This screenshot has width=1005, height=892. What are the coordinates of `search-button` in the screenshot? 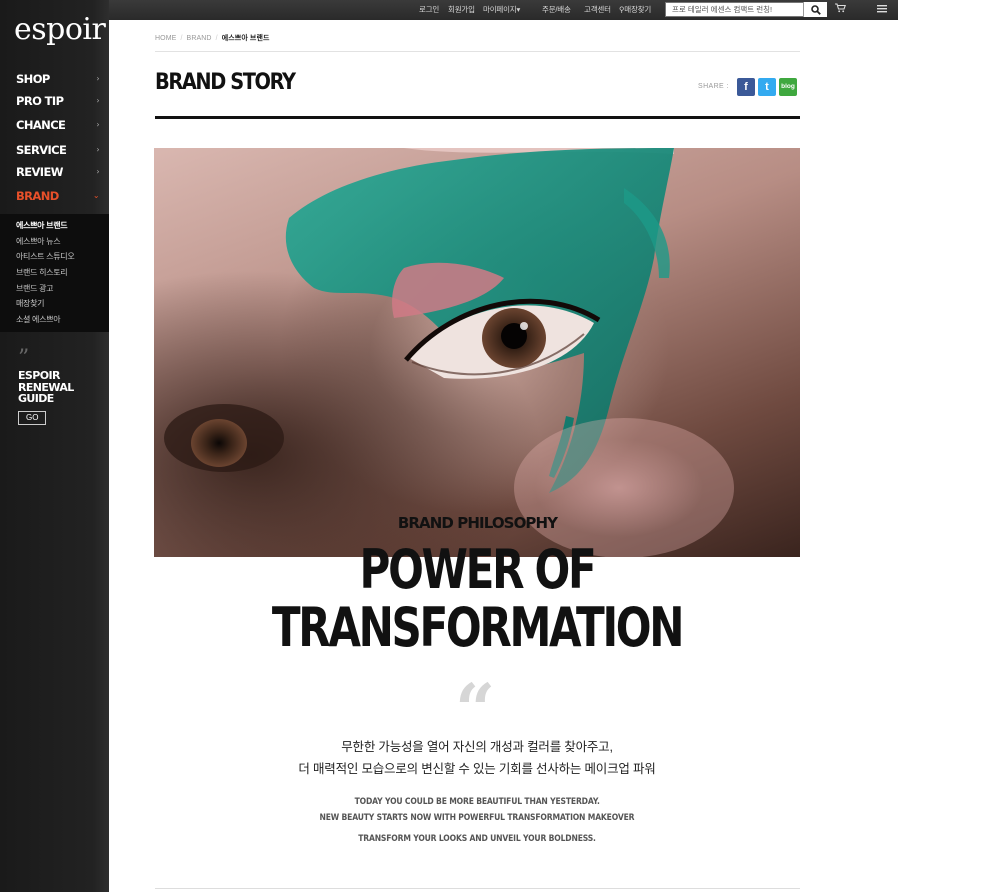 It's located at (815, 9).